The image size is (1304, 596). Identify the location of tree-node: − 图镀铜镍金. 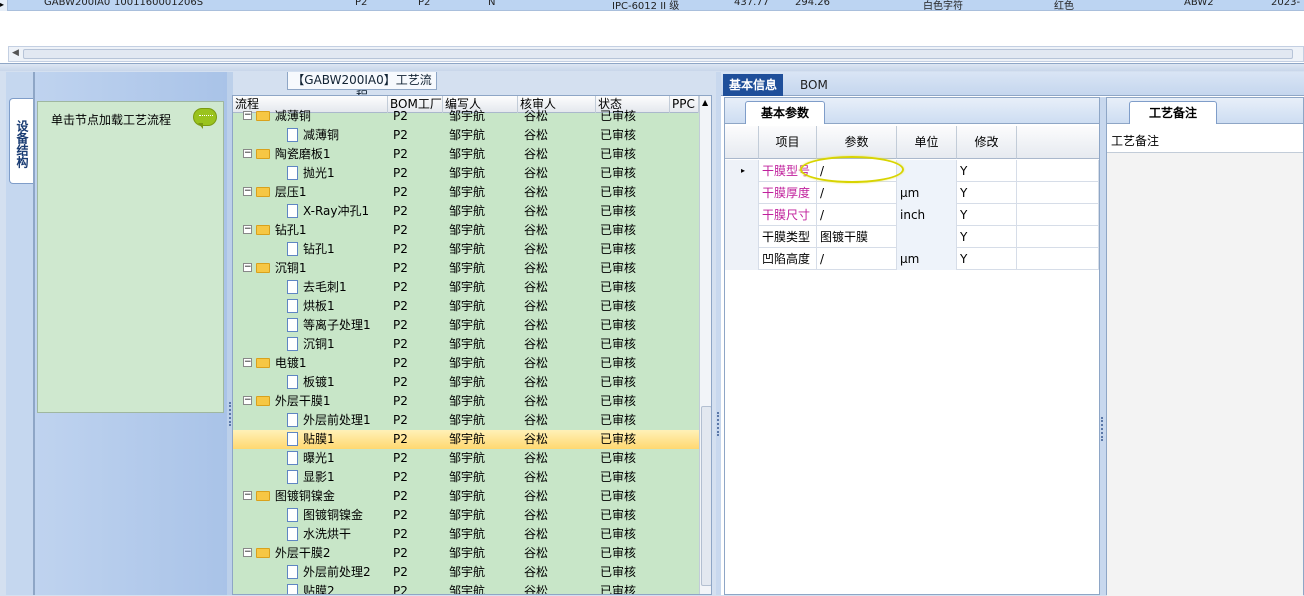
(289, 496).